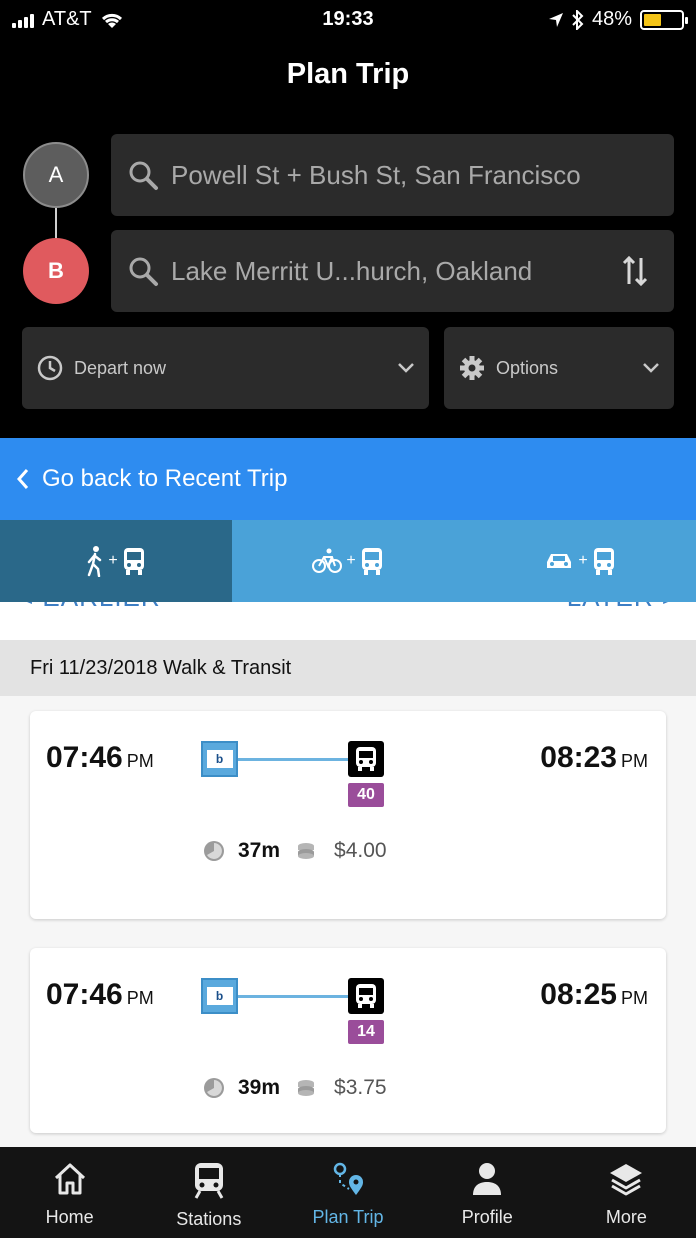 Image resolution: width=696 pixels, height=1238 pixels. What do you see at coordinates (89, 607) in the screenshot?
I see `earlier-button: < EARLIER` at bounding box center [89, 607].